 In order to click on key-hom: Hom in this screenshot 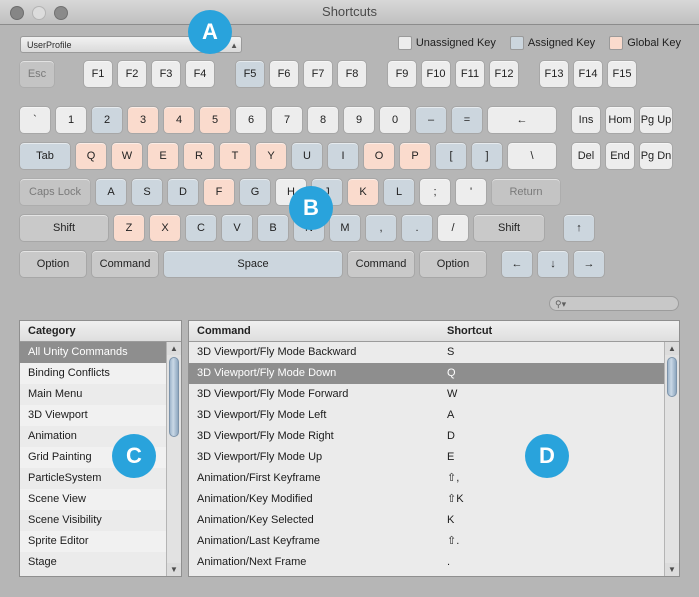, I will do `click(620, 120)`.